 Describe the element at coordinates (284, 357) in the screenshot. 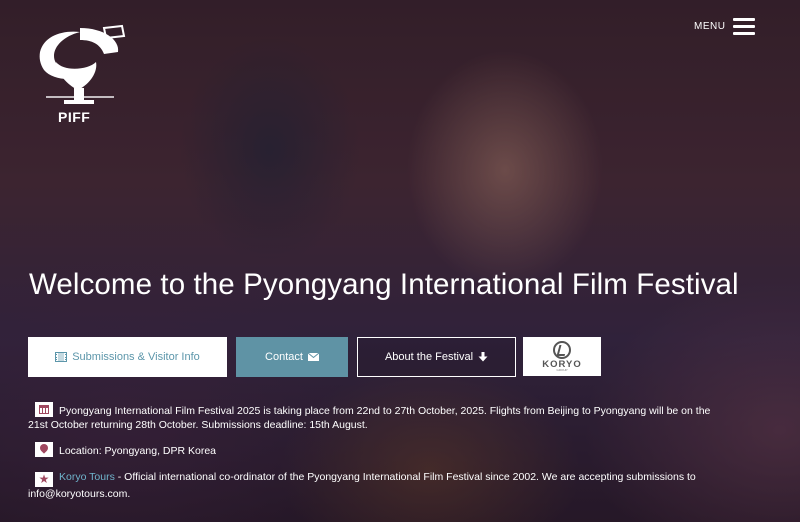

I see `contact-button-label: Contact` at that location.